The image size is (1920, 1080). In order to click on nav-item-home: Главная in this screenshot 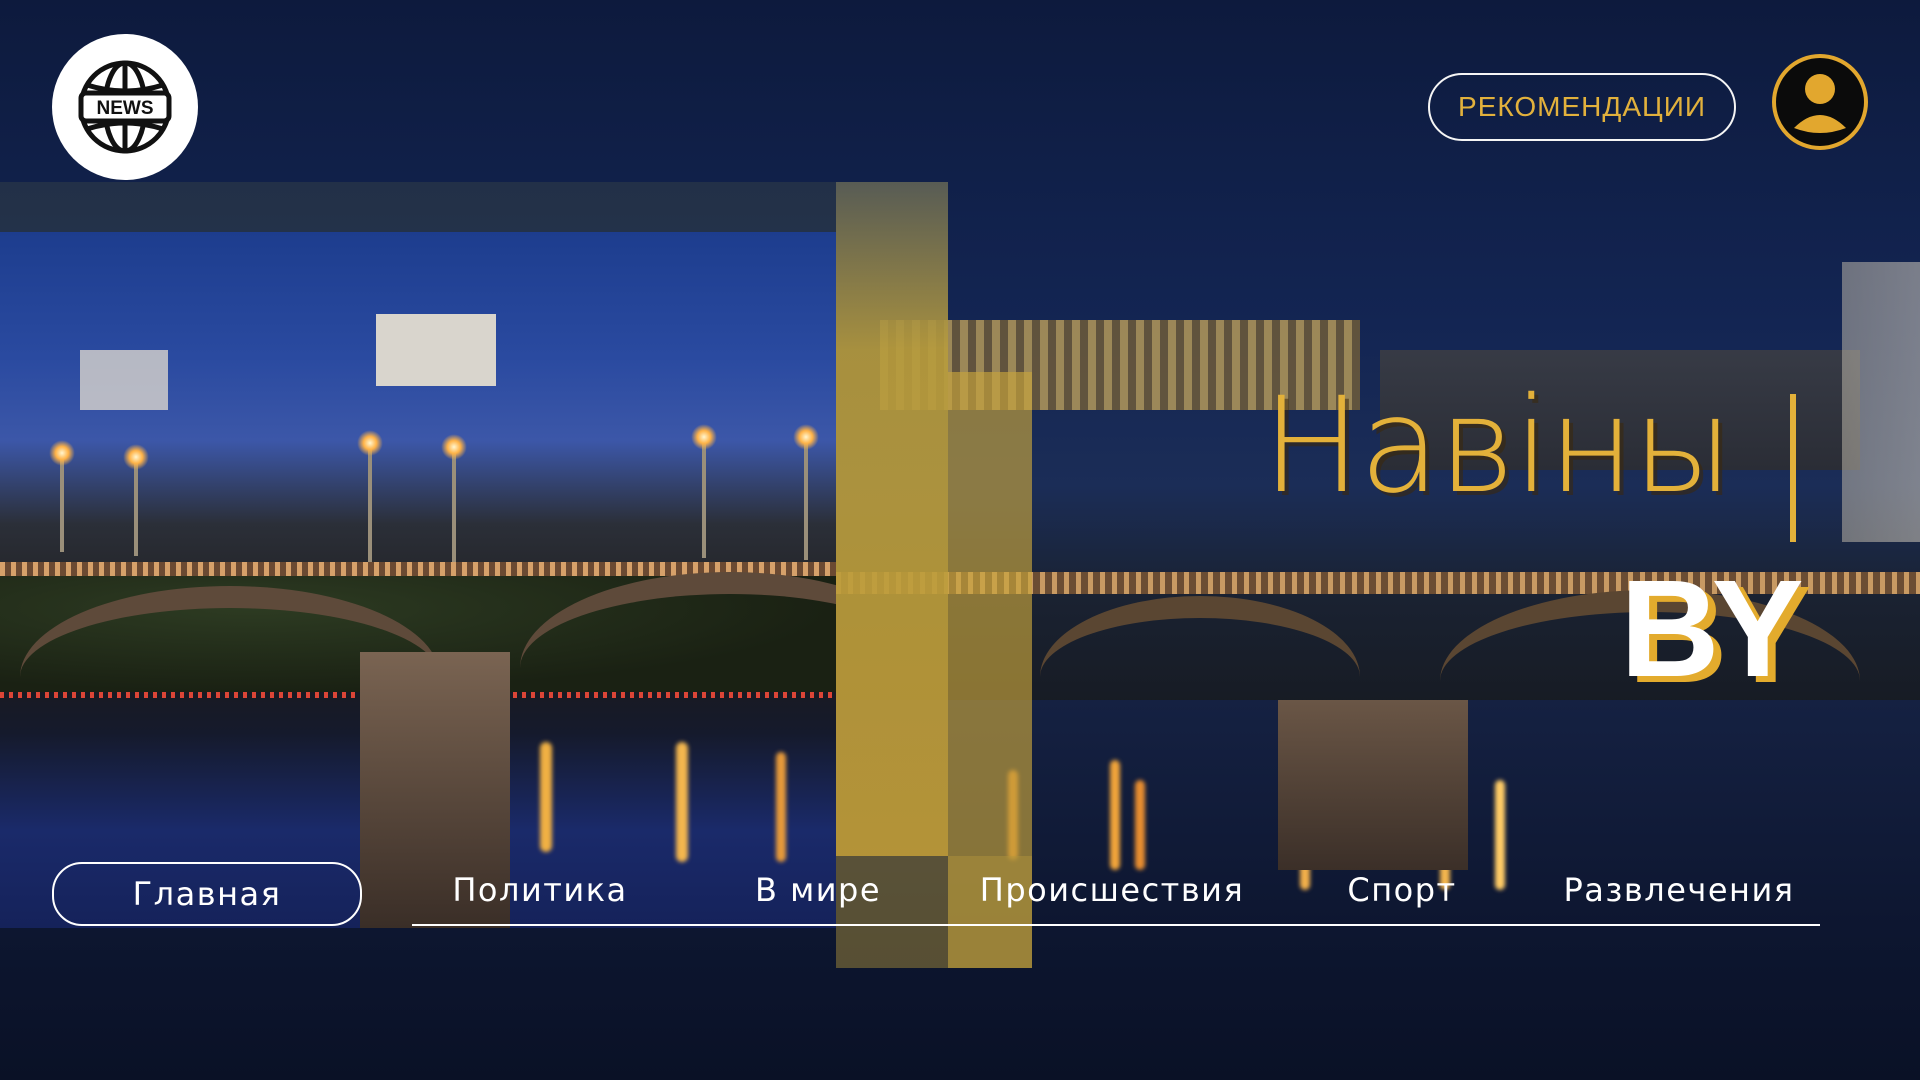, I will do `click(207, 894)`.